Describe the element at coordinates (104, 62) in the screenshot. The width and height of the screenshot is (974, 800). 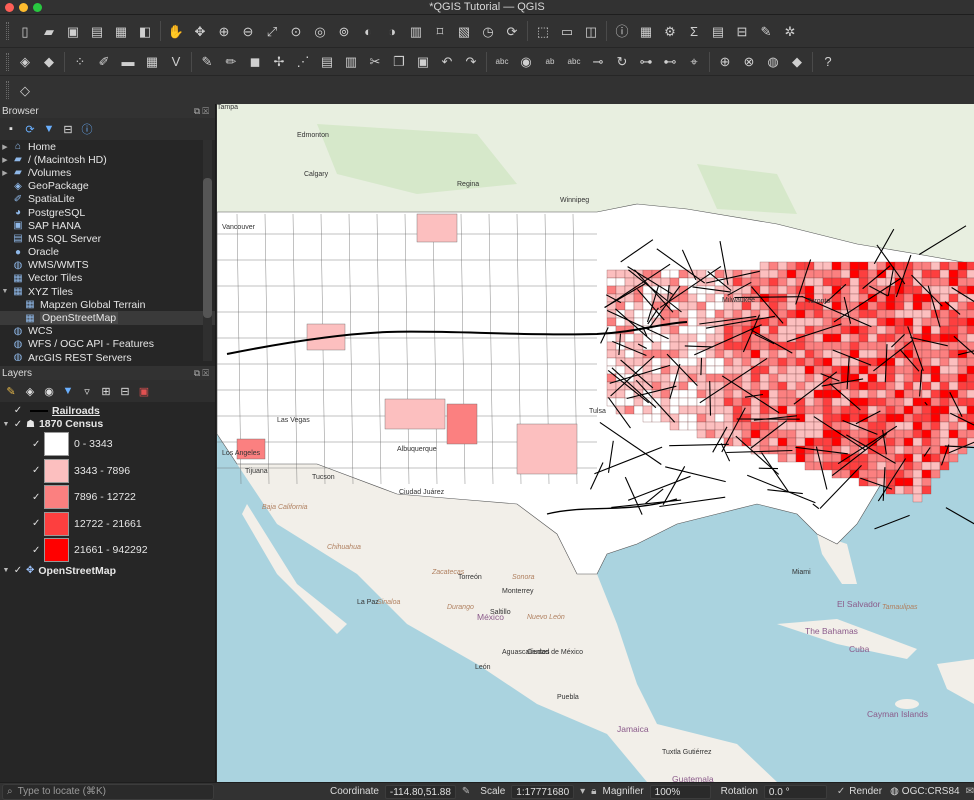
I see `digitize-icon: ✐` at that location.